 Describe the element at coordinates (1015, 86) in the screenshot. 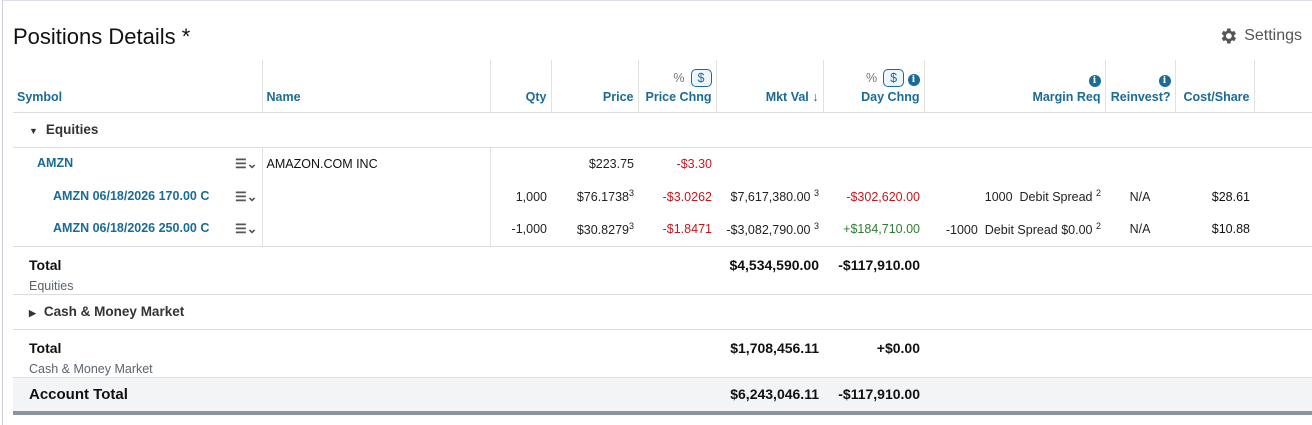

I see `col-margin-req: i Margin Req` at that location.